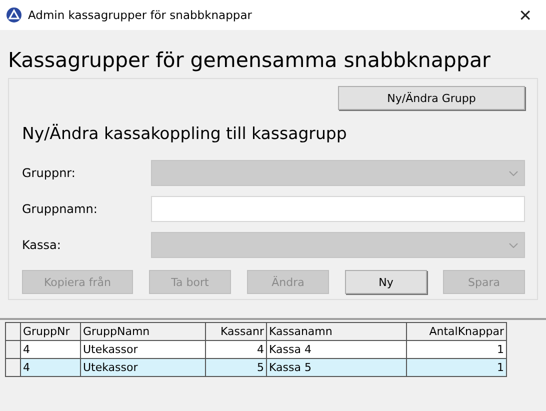 This screenshot has height=411, width=546. I want to click on column-header: AntalKnappar, so click(457, 332).